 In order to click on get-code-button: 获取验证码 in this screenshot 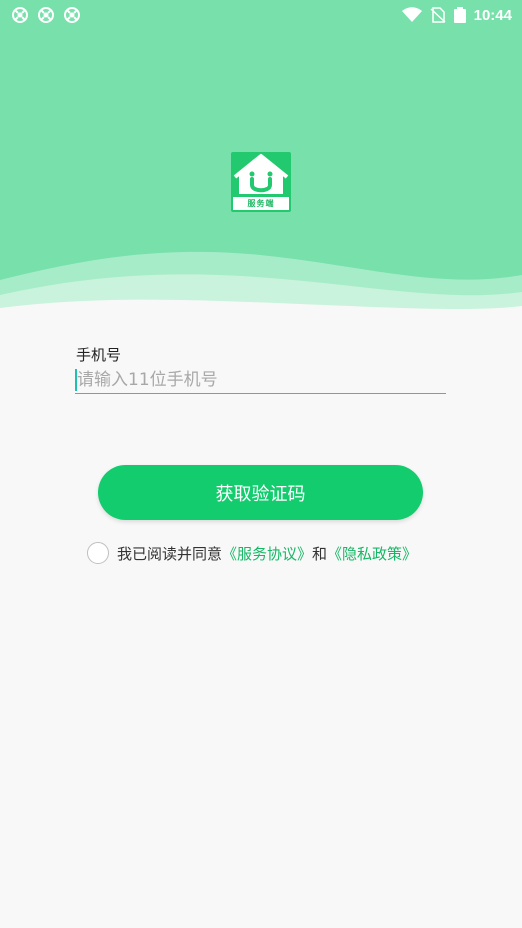, I will do `click(260, 492)`.